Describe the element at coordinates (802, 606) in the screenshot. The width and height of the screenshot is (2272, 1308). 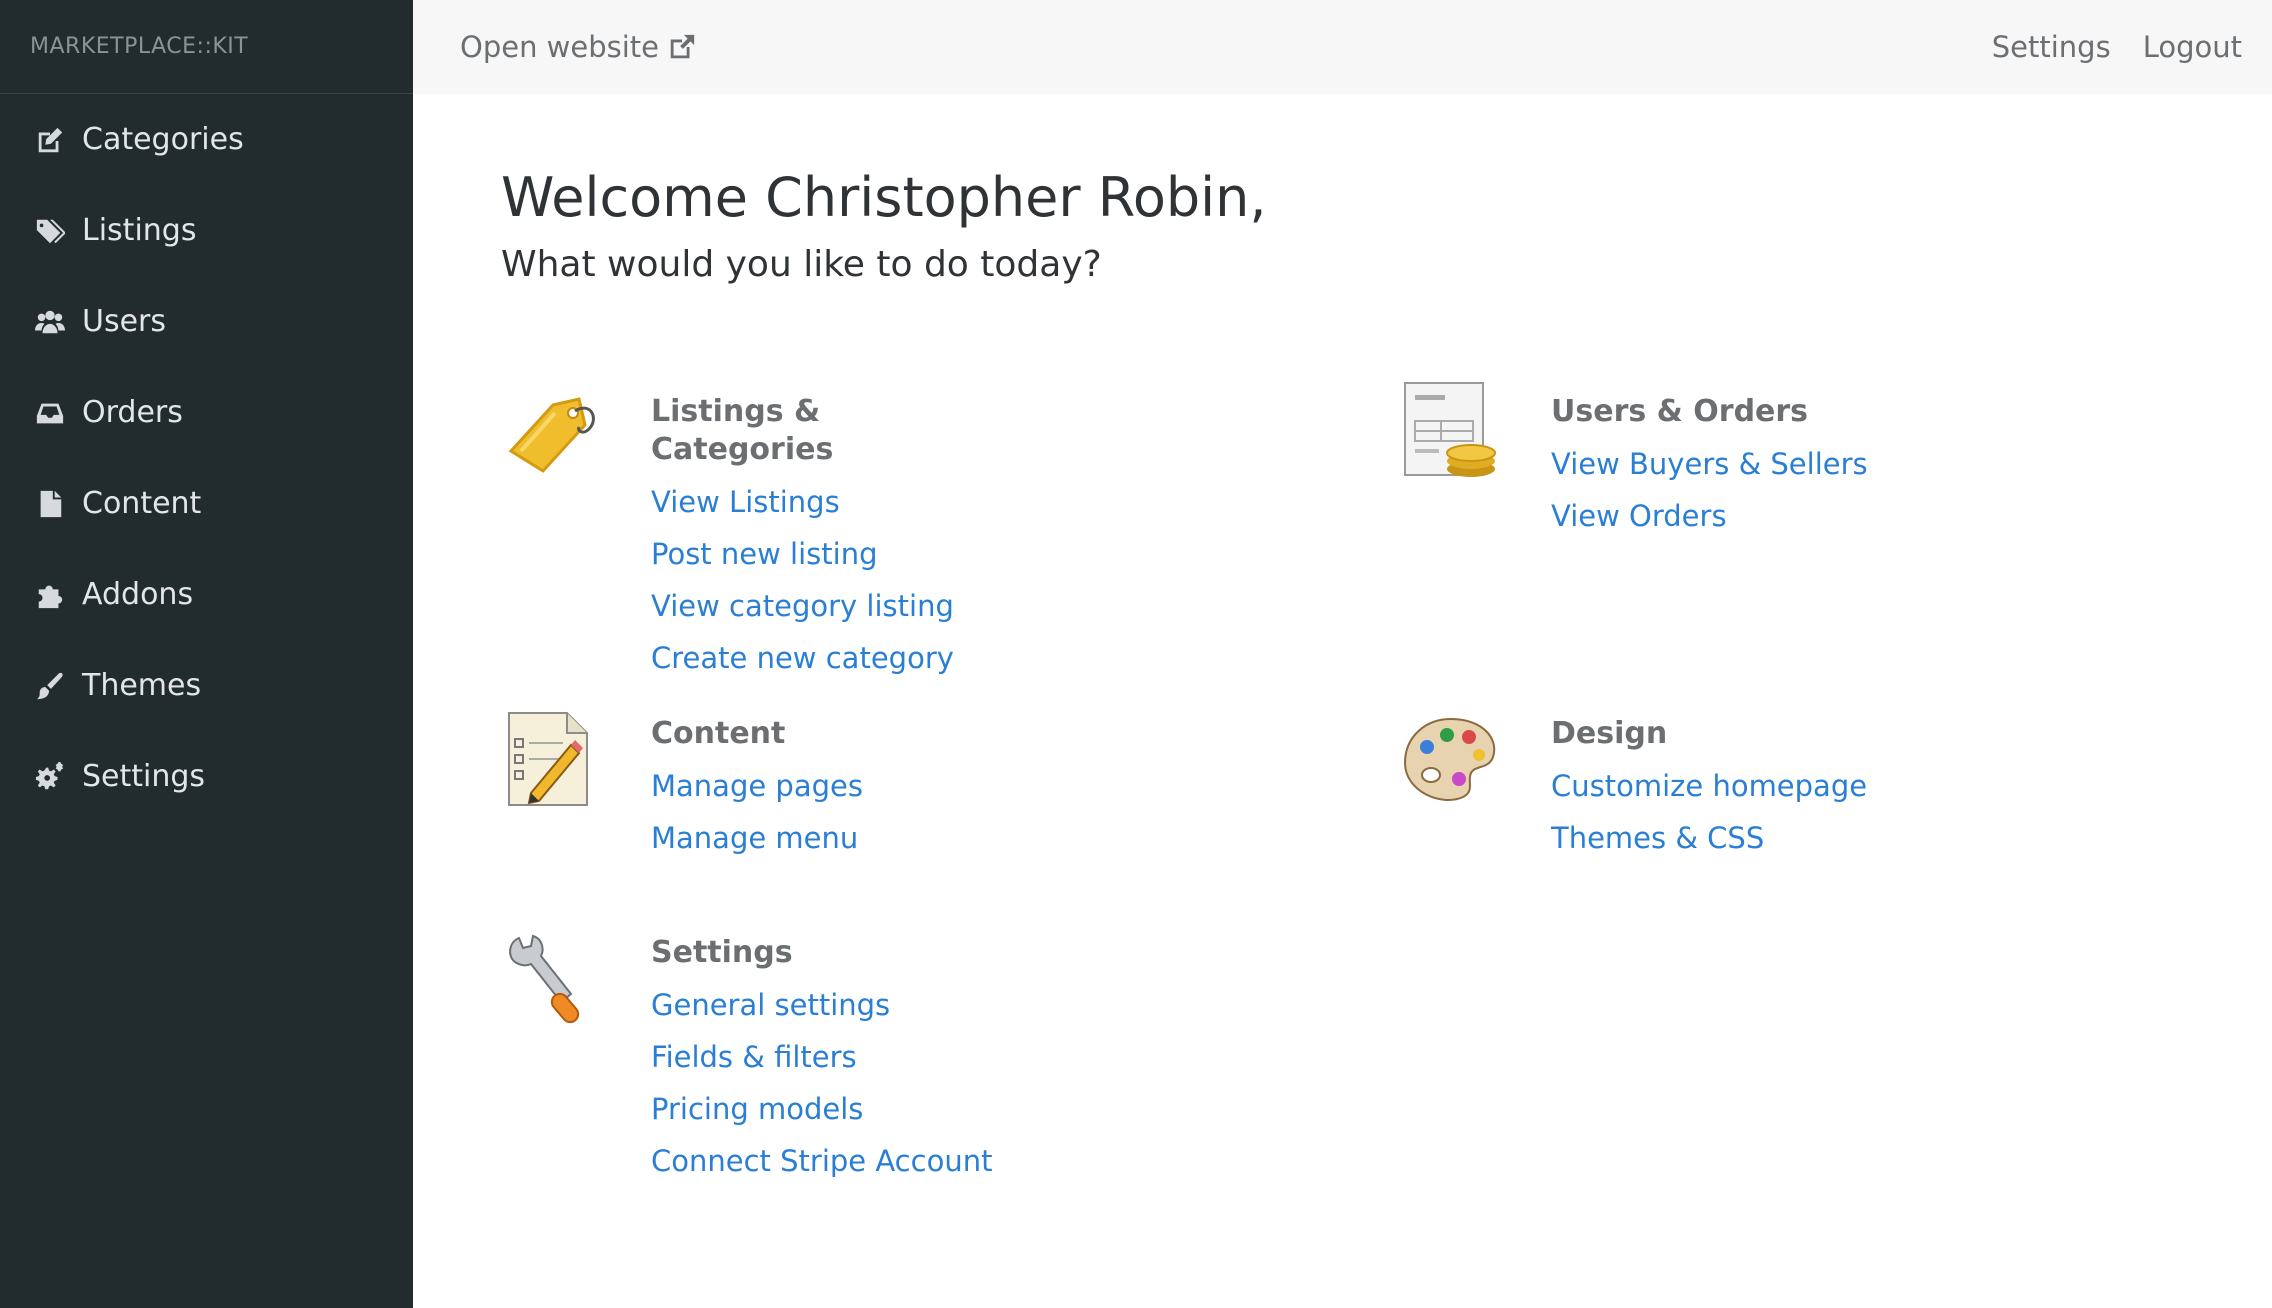
I see `view-category-listing-link: View category listing` at that location.